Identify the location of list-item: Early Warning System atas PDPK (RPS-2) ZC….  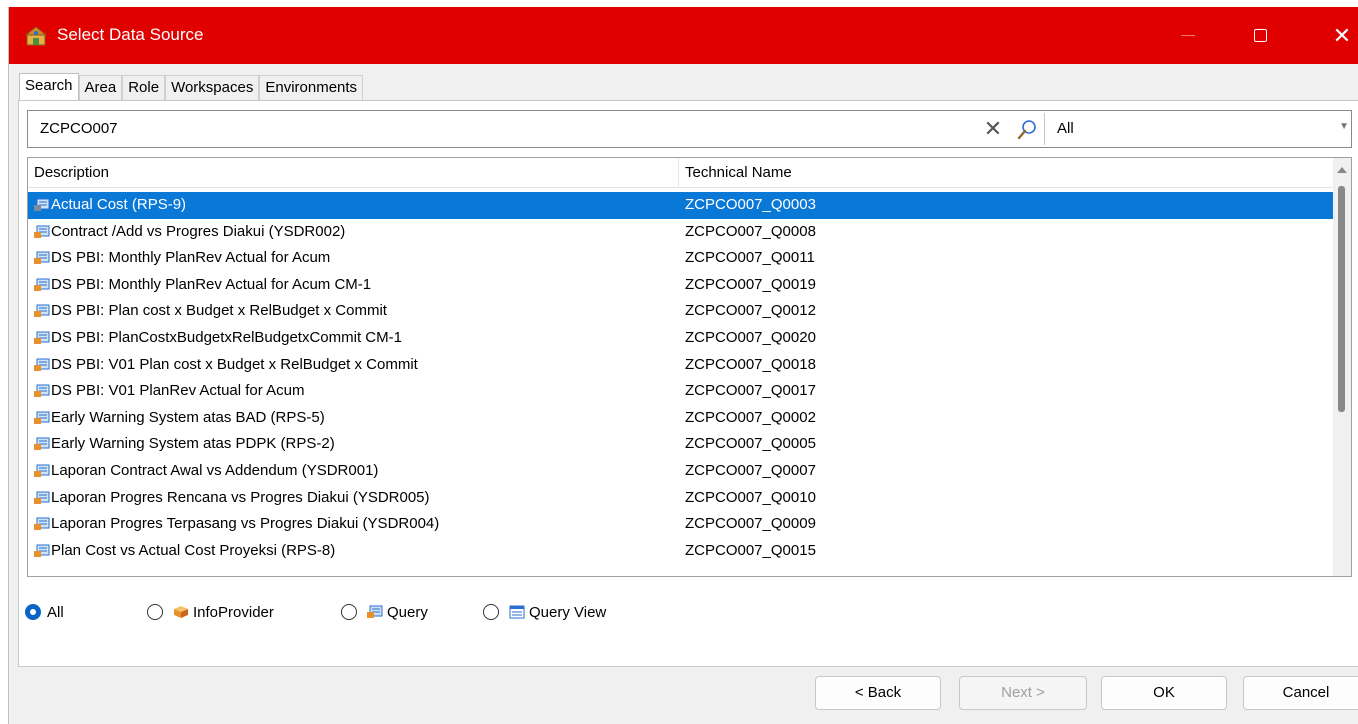
(680, 444).